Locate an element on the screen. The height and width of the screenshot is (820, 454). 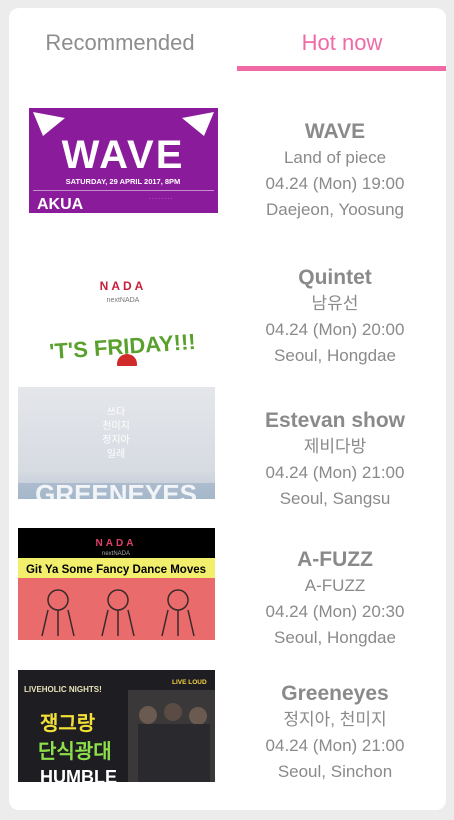
poster-bottom-text: GREENEYES is located at coordinates (116, 489).